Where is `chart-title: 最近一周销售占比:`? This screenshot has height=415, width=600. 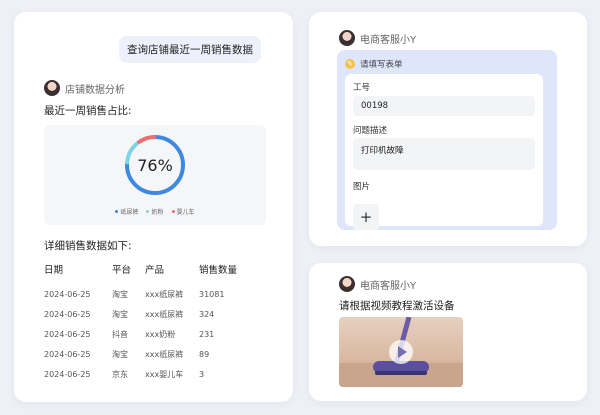
chart-title: 最近一周销售占比: is located at coordinates (88, 111).